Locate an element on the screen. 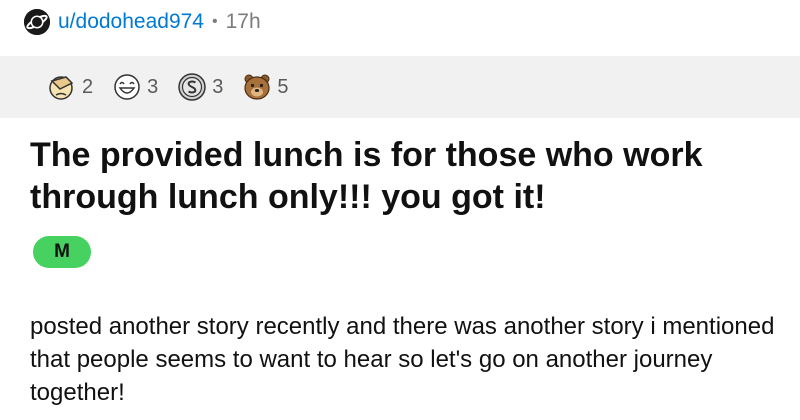 The height and width of the screenshot is (420, 800). post-flair: M is located at coordinates (62, 252).